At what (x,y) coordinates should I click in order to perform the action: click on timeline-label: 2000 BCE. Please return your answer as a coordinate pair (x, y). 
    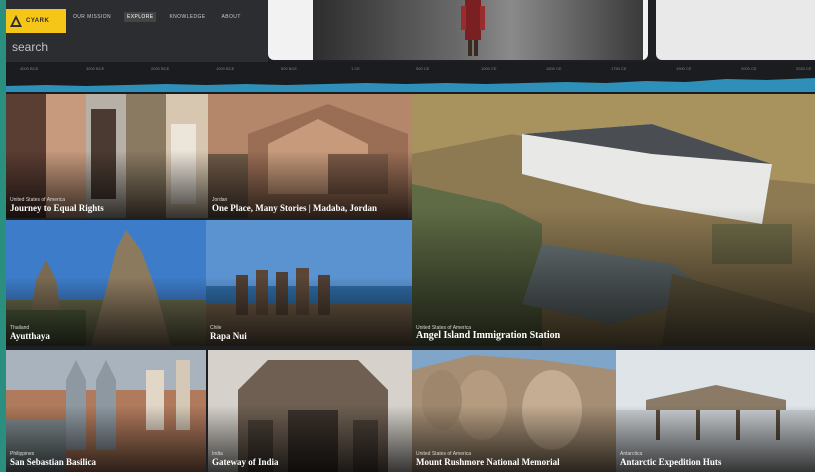
    Looking at the image, I should click on (160, 68).